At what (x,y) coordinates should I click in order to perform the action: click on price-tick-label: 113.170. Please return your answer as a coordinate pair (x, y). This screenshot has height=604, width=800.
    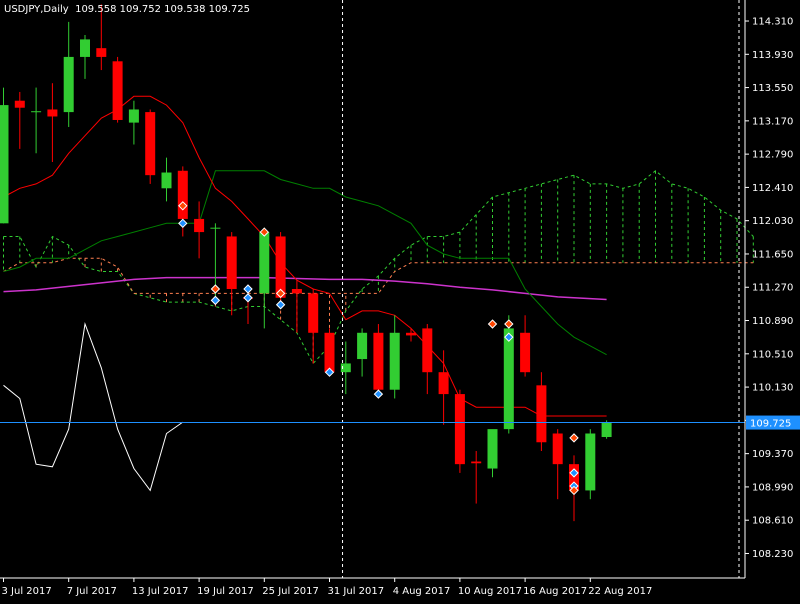
    Looking at the image, I should click on (772, 121).